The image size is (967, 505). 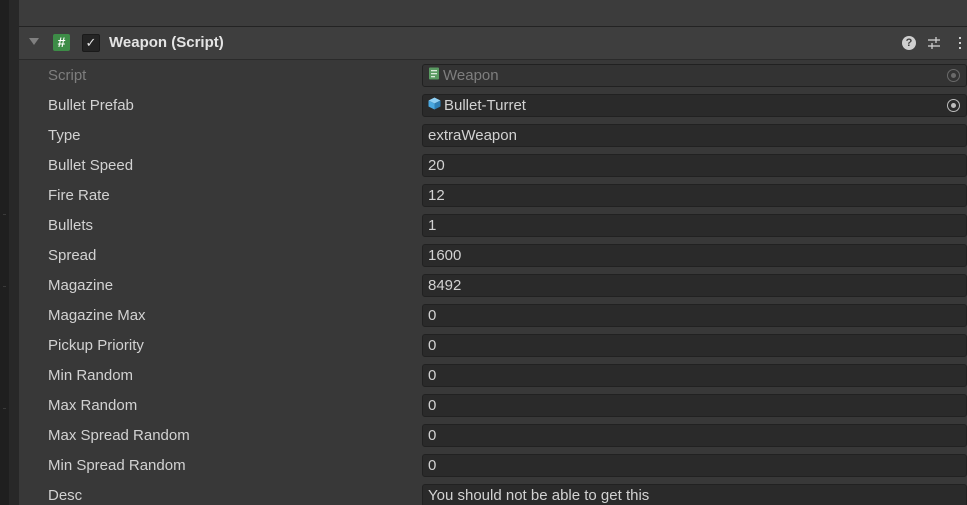 What do you see at coordinates (694, 285) in the screenshot?
I see `value-field: 8492` at bounding box center [694, 285].